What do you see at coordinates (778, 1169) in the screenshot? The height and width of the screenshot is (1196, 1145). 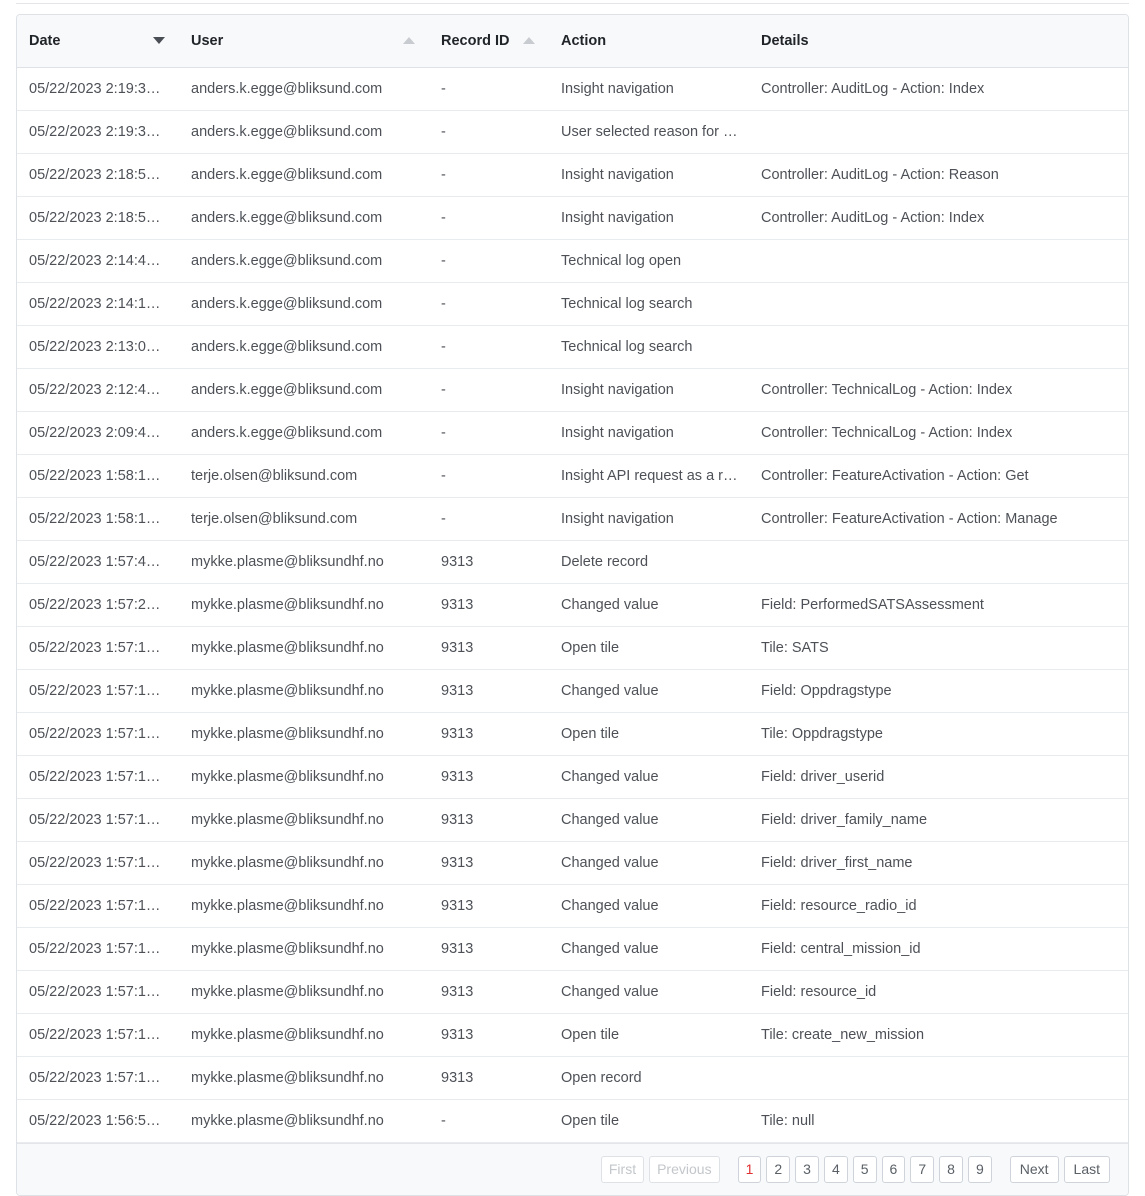 I see `pagination-page-2: 2` at bounding box center [778, 1169].